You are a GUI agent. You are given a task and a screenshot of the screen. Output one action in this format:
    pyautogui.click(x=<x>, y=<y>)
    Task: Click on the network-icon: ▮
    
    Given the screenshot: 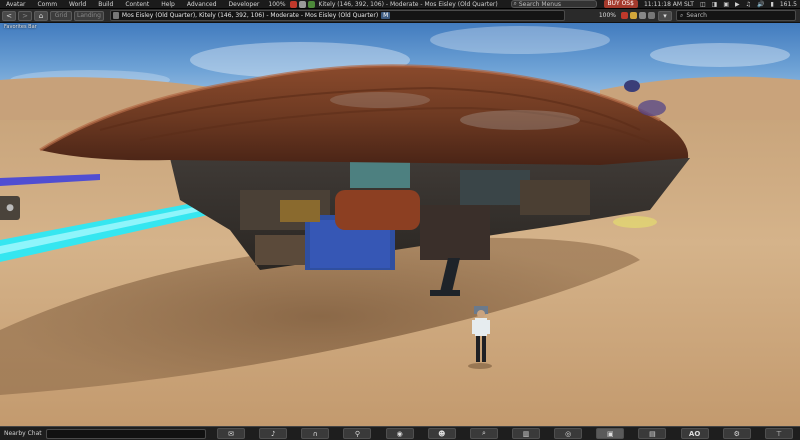 What is the action you would take?
    pyautogui.click(x=772, y=4)
    